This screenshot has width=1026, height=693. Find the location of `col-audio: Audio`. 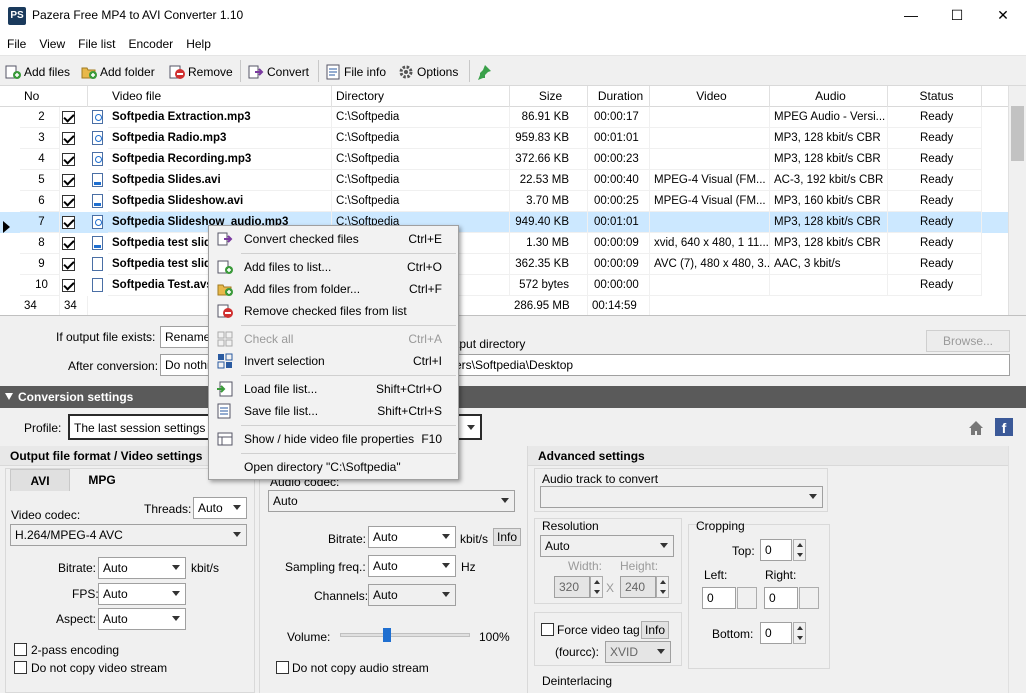

col-audio: Audio is located at coordinates (829, 96).